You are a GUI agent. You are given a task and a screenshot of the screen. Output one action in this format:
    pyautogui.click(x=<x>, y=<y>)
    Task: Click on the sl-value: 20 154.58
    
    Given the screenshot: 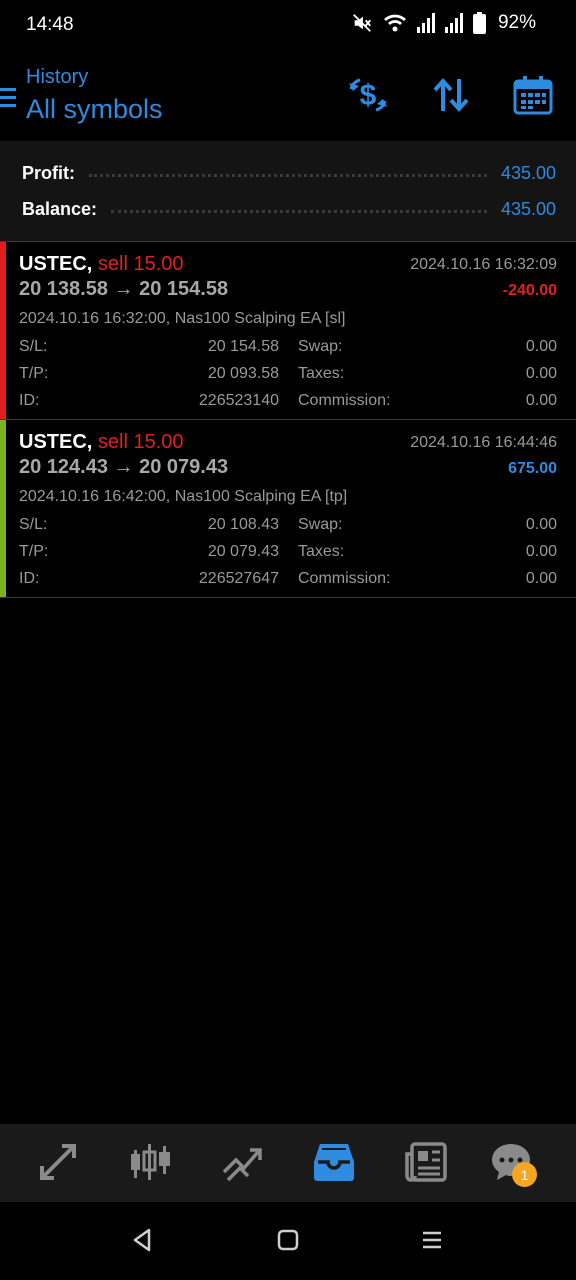 What is the action you would take?
    pyautogui.click(x=243, y=346)
    